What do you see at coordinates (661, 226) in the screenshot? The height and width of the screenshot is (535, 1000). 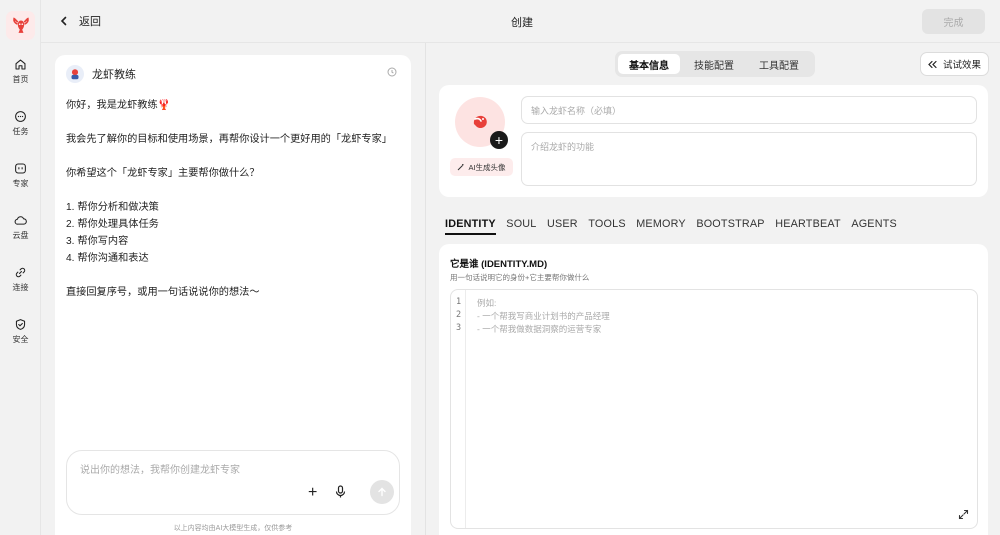 I see `tab-memory: MEMORY` at bounding box center [661, 226].